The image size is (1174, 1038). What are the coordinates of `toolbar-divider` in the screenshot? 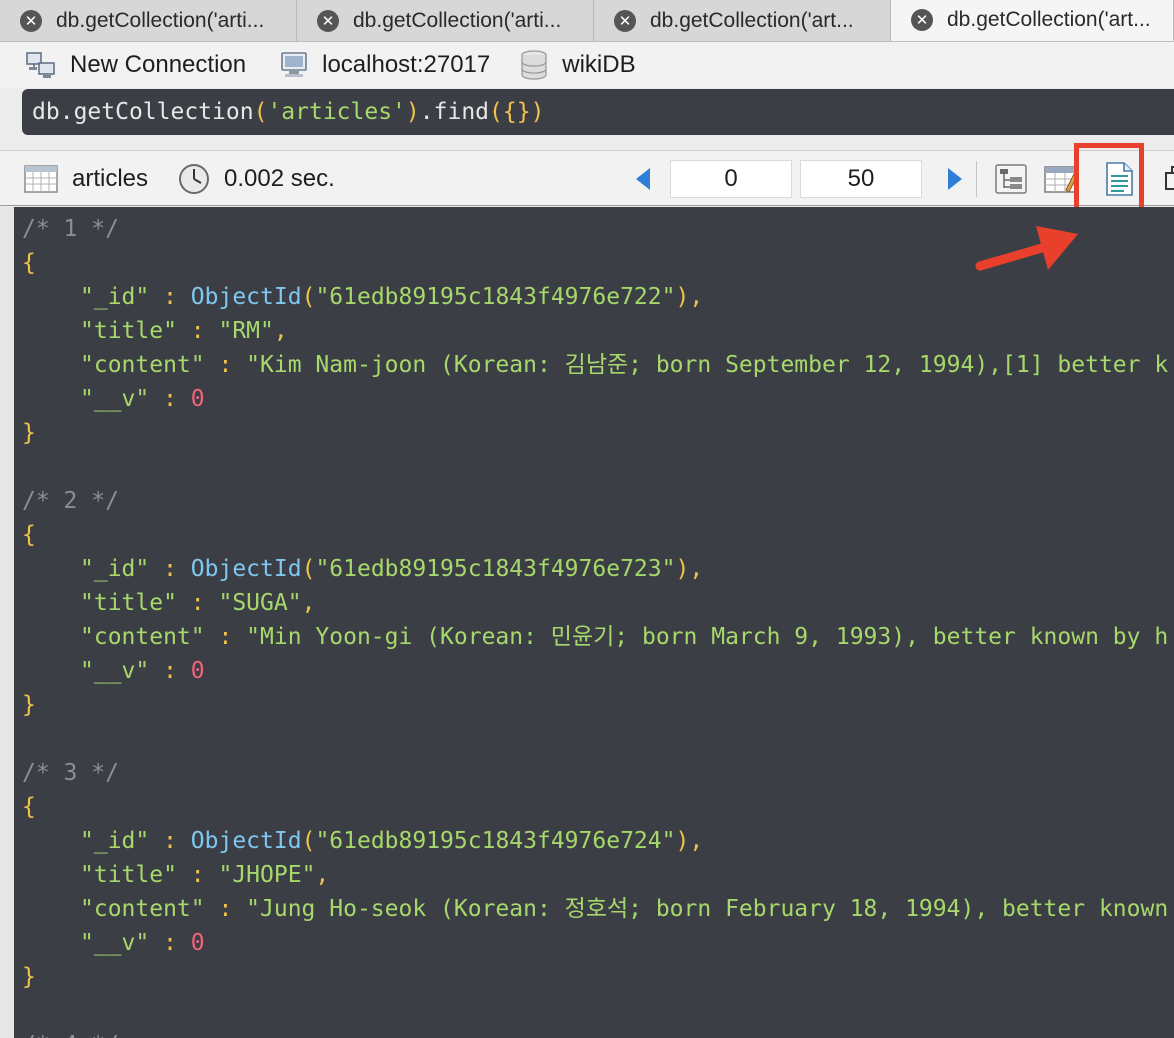 It's located at (976, 179).